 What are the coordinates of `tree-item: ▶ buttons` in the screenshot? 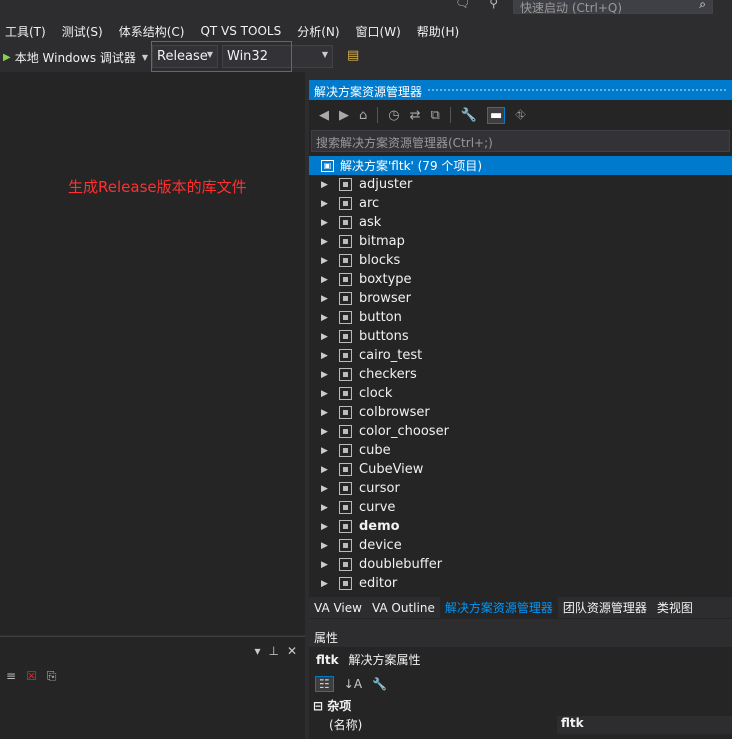 It's located at (520, 336).